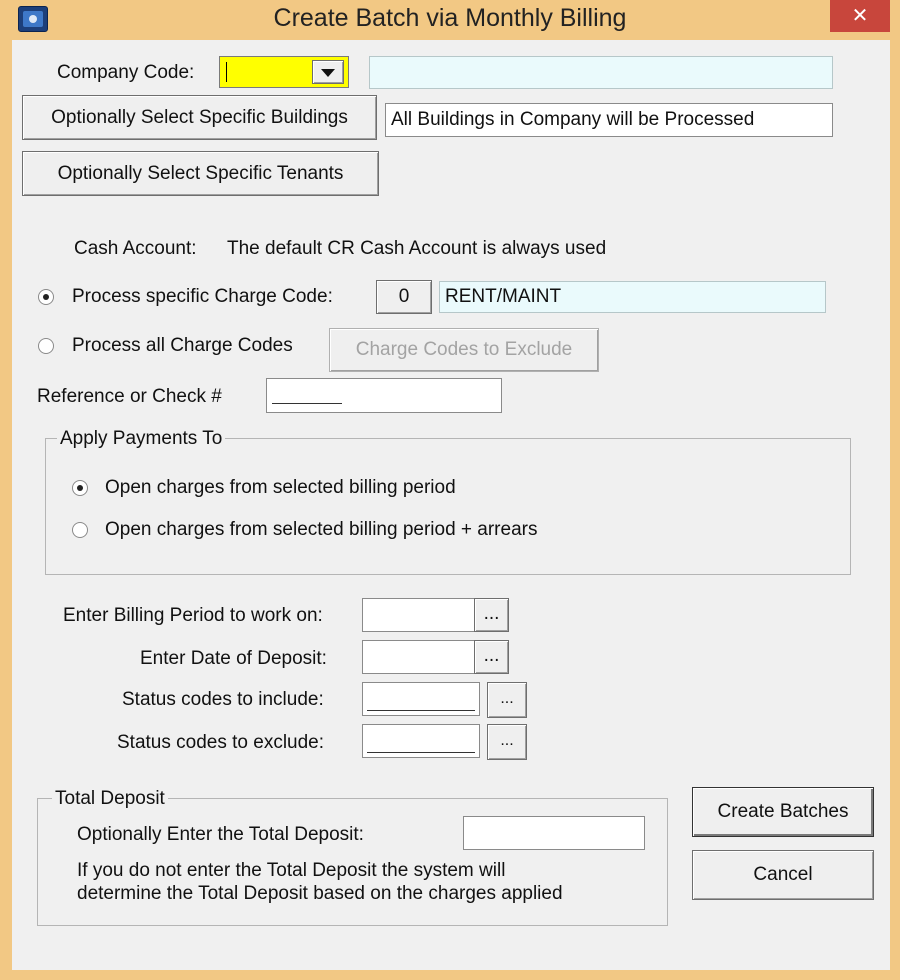 The width and height of the screenshot is (900, 980). Describe the element at coordinates (80, 488) in the screenshot. I see `billing-period-option-radio` at that location.